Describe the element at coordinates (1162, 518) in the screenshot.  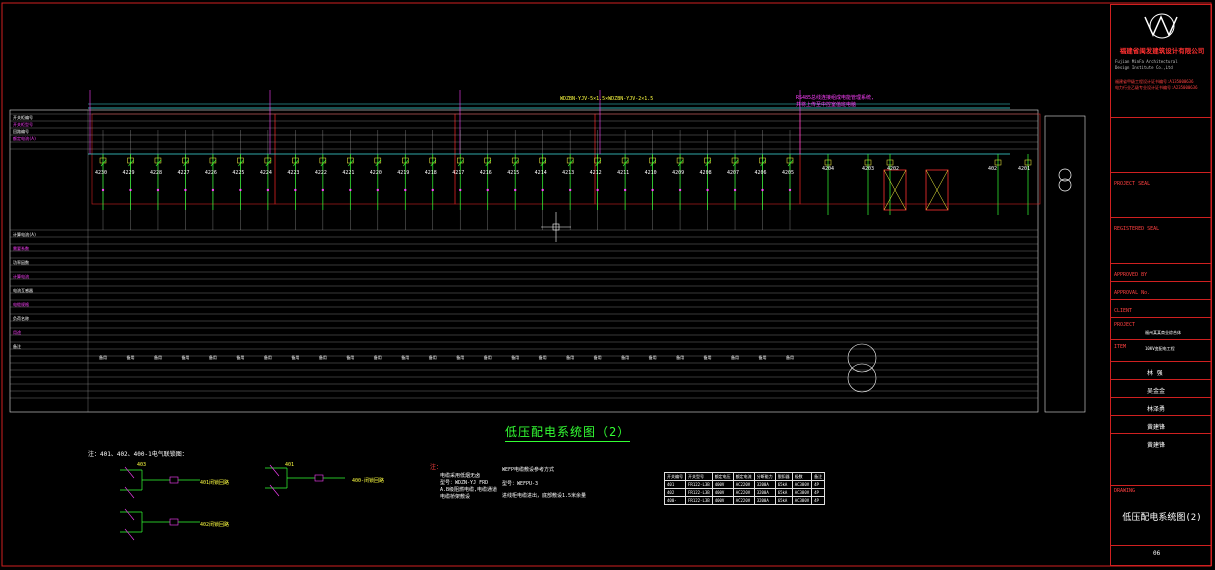
I see `drawing-title: 低压配电系统图(2)` at that location.